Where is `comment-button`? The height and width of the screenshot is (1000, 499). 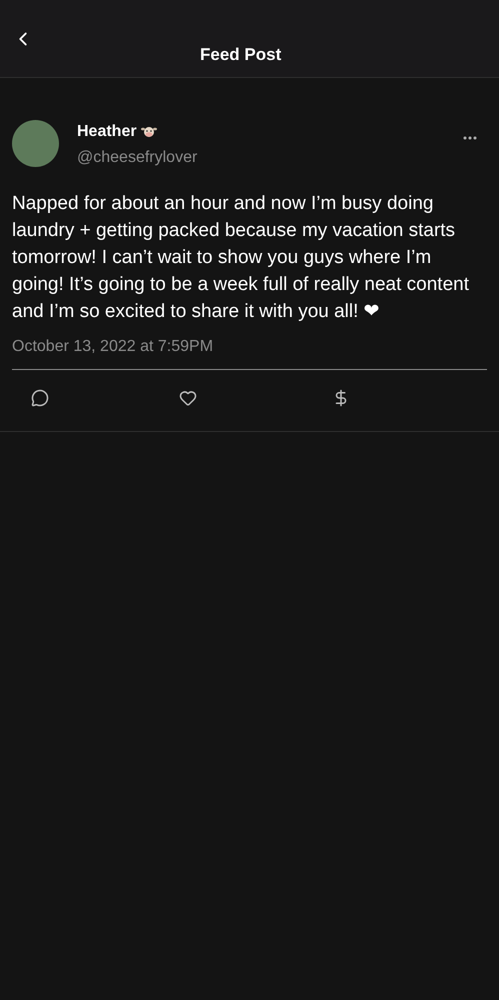 comment-button is located at coordinates (40, 398).